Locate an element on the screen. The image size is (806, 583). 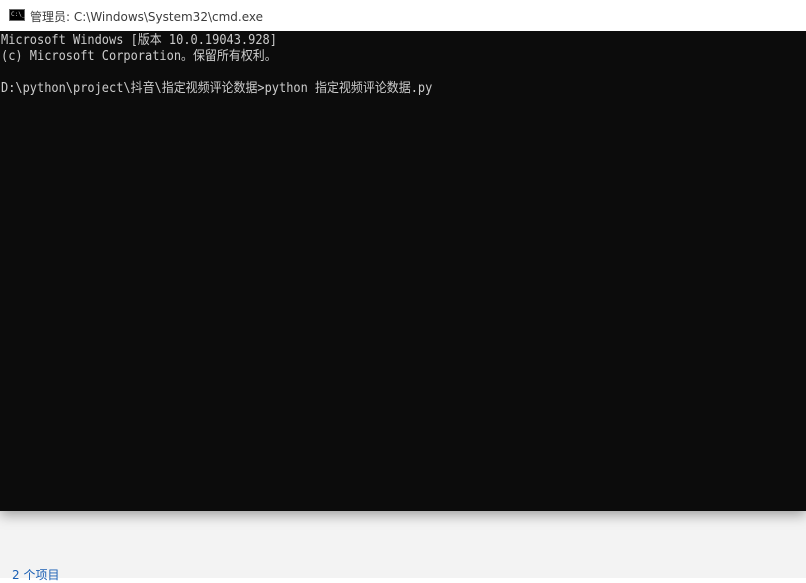
explorer-status-count: 2 个项目 is located at coordinates (36, 575).